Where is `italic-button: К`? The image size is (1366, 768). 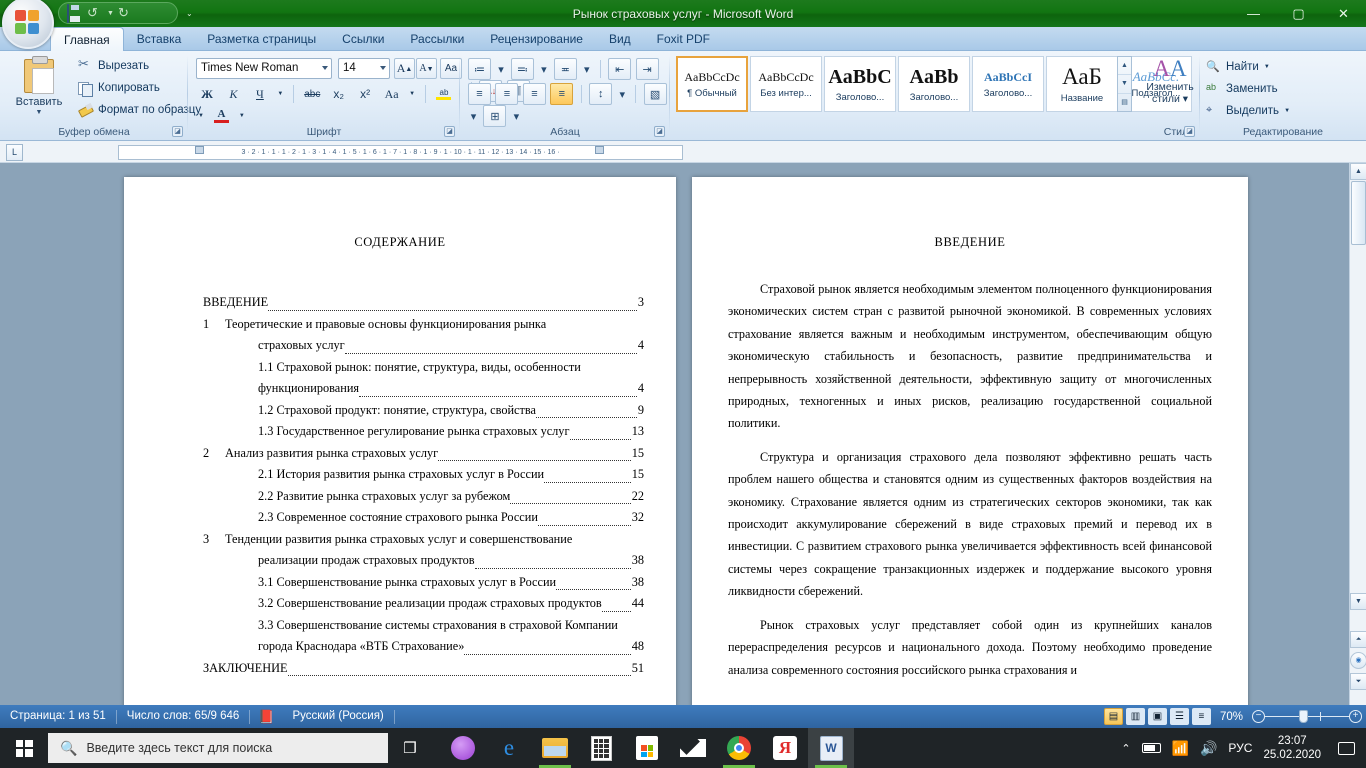
italic-button: К is located at coordinates (233, 94).